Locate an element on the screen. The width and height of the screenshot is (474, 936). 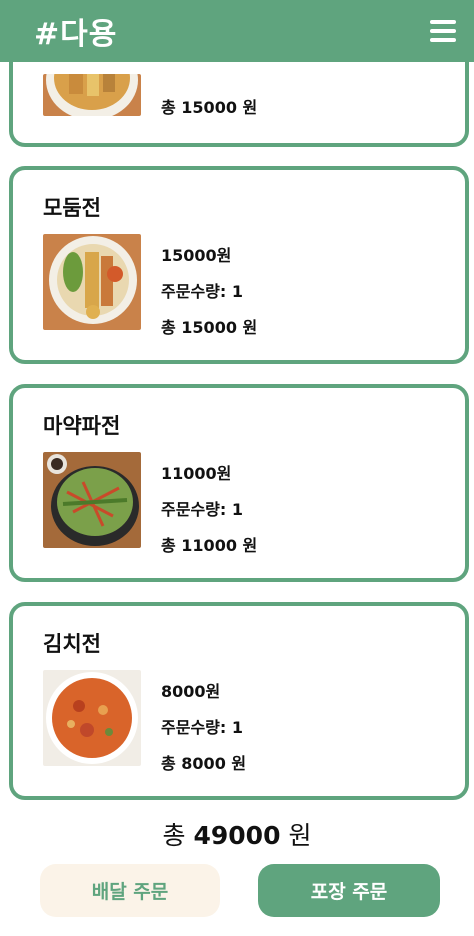
item-total: 총 8000 원 is located at coordinates (204, 763).